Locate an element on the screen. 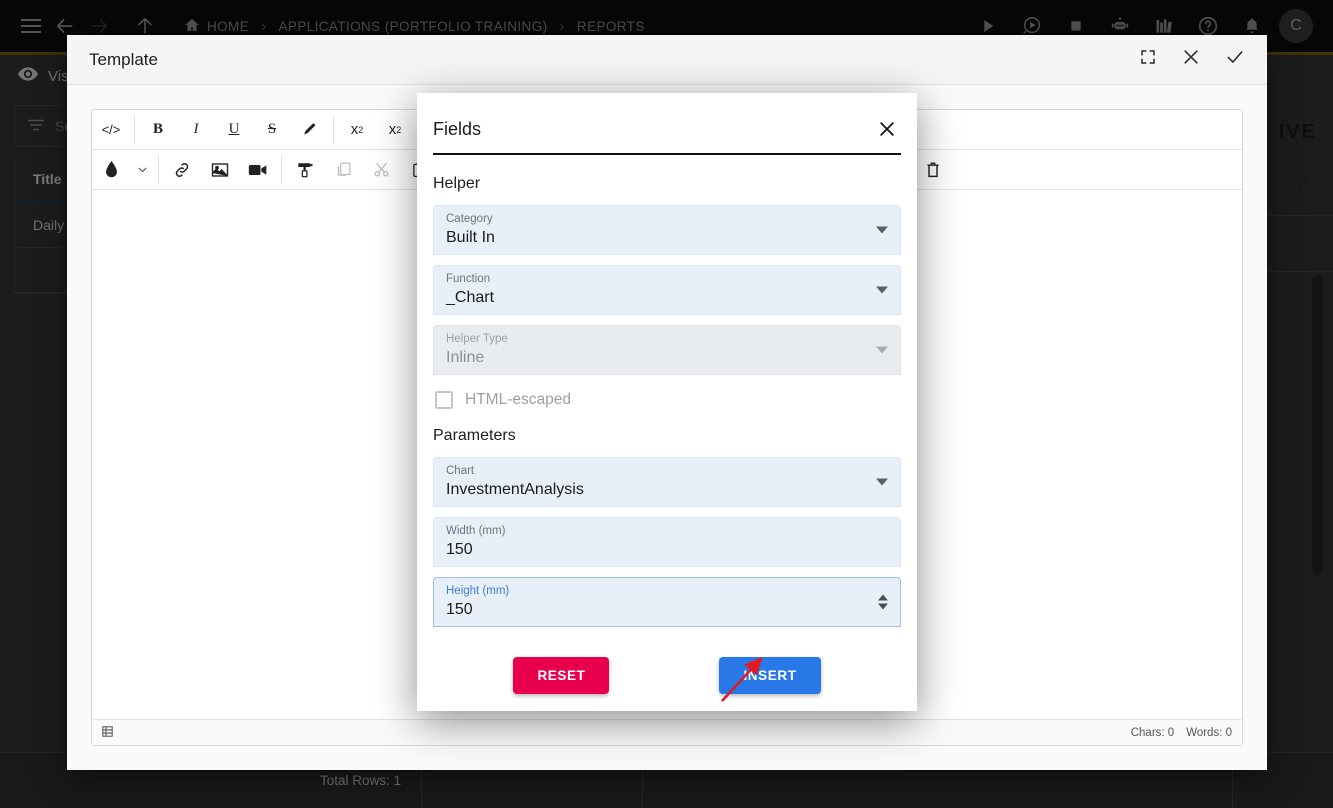 This screenshot has width=1333, height=808. superscript-icon: x2 is located at coordinates (357, 130).